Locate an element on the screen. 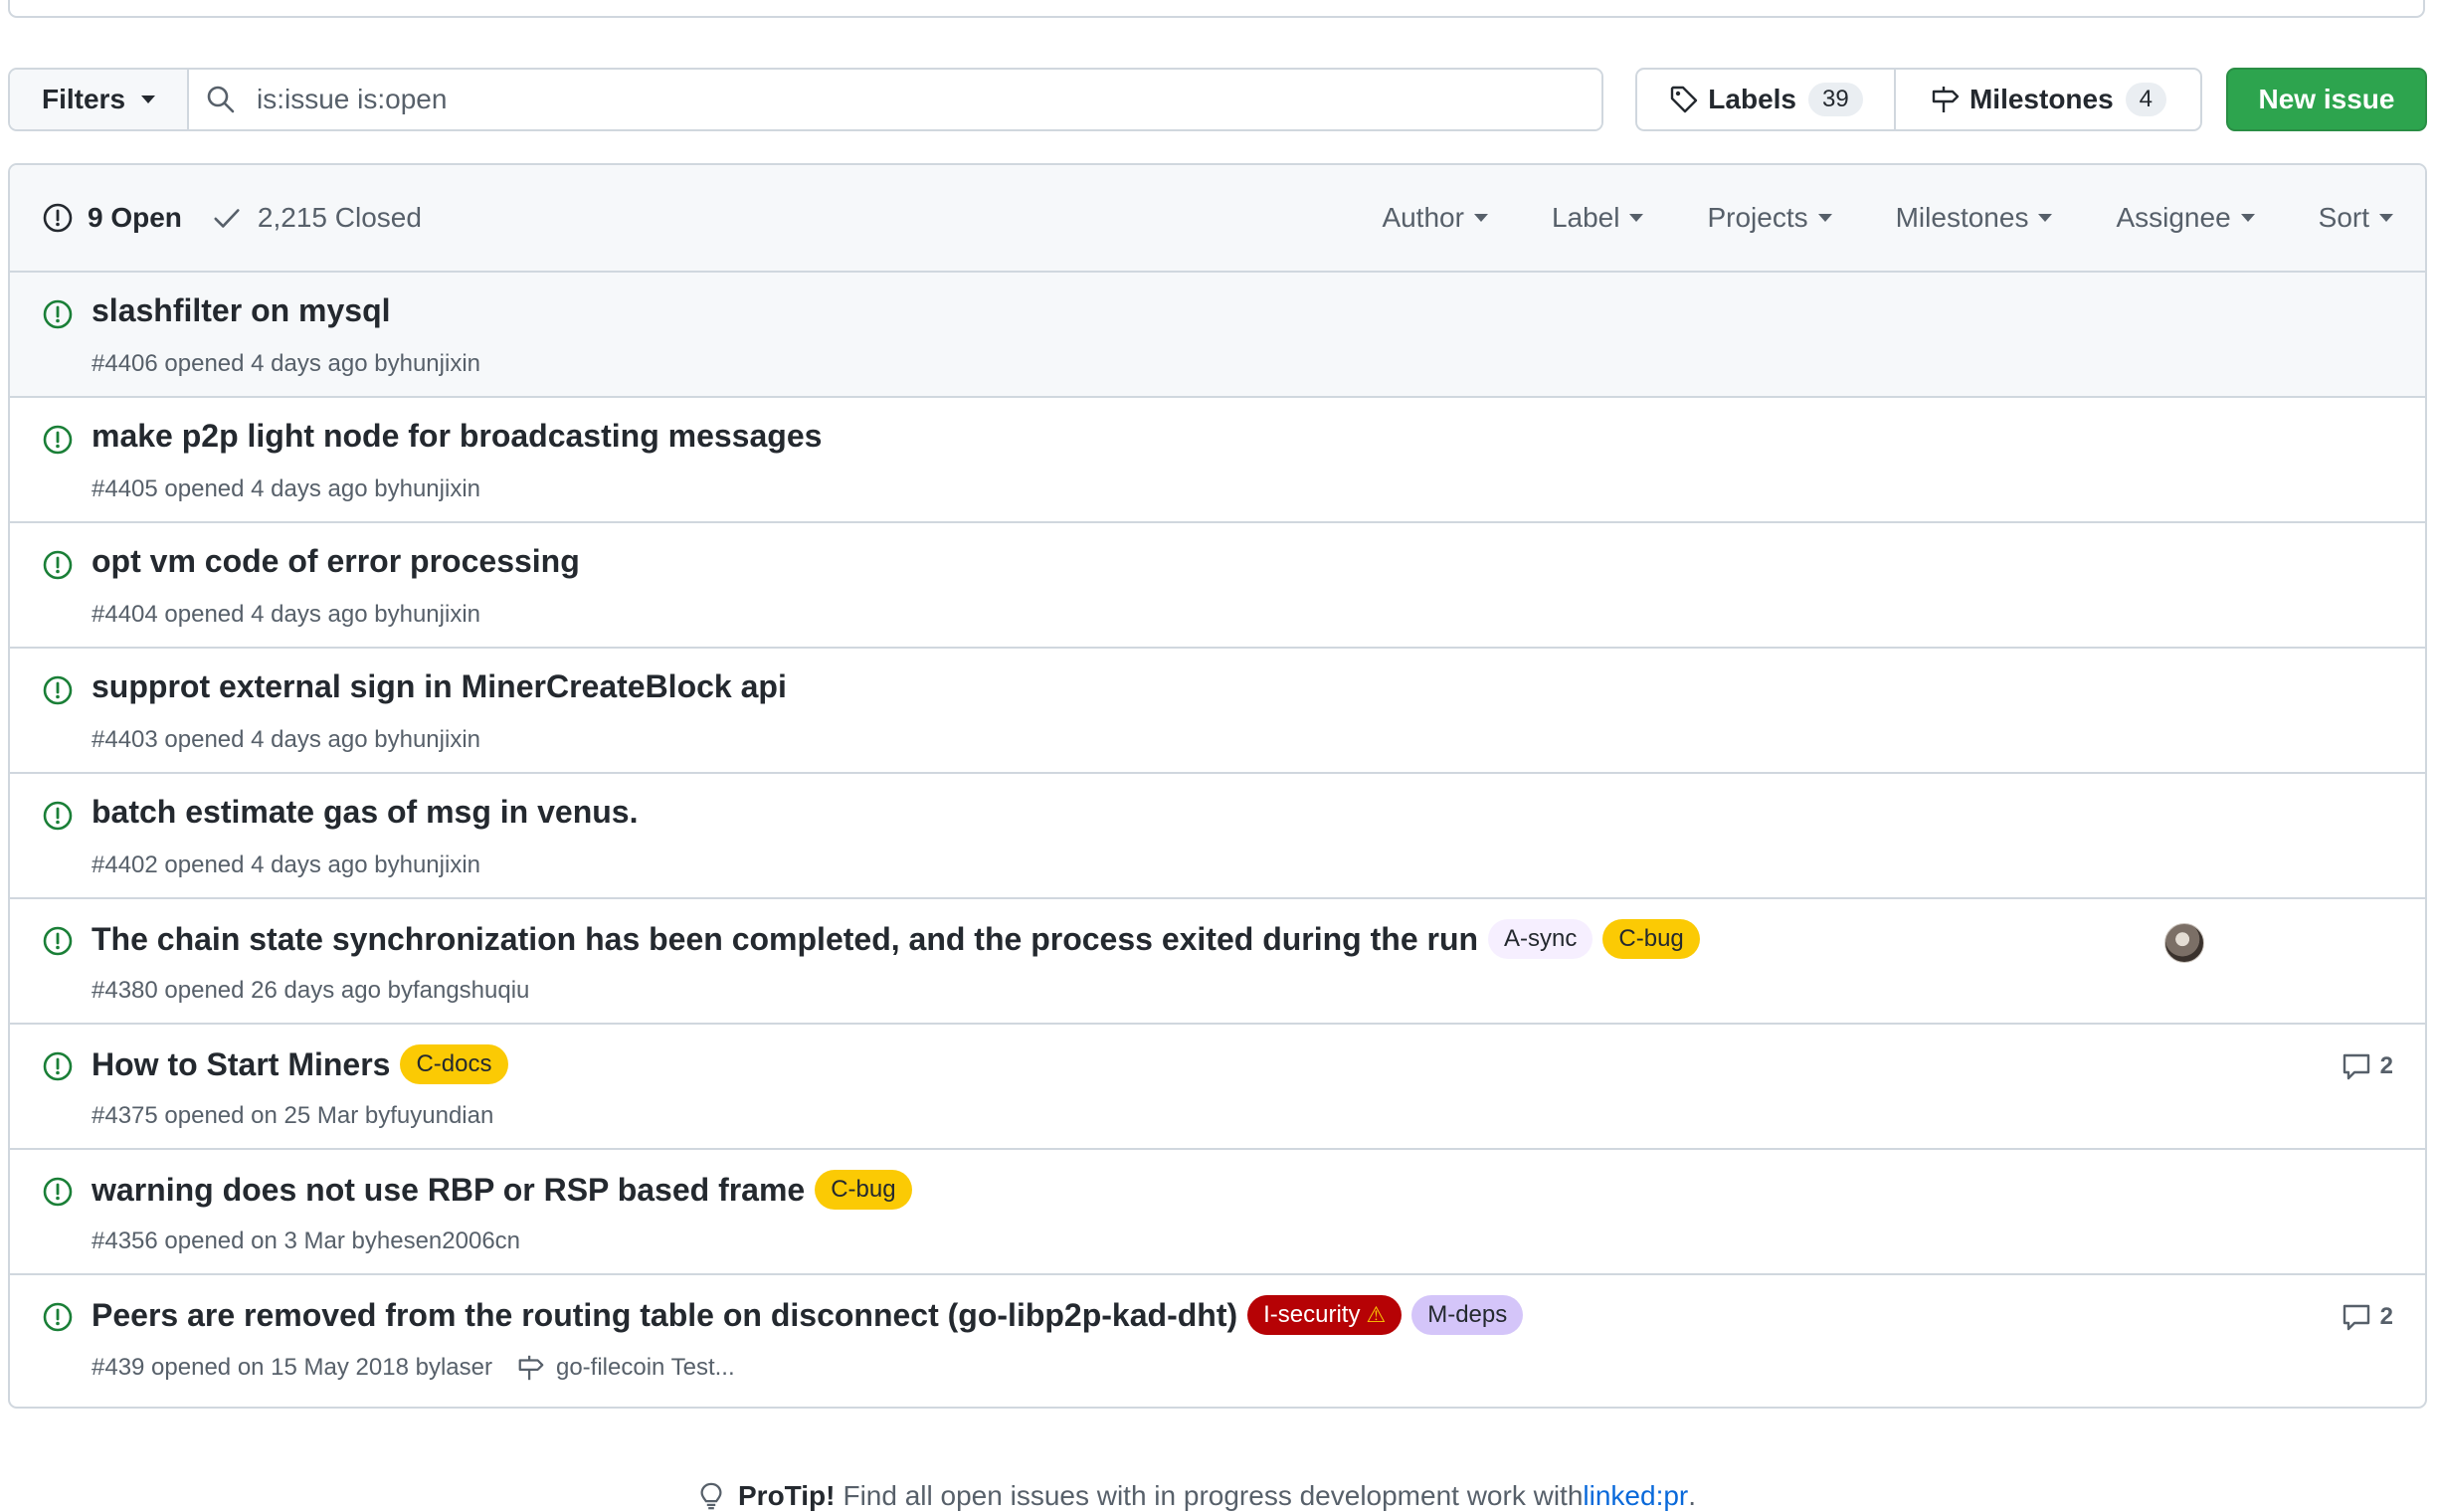 The height and width of the screenshot is (1512, 2437). issue-title-link: opt vm code of error processing is located at coordinates (336, 562).